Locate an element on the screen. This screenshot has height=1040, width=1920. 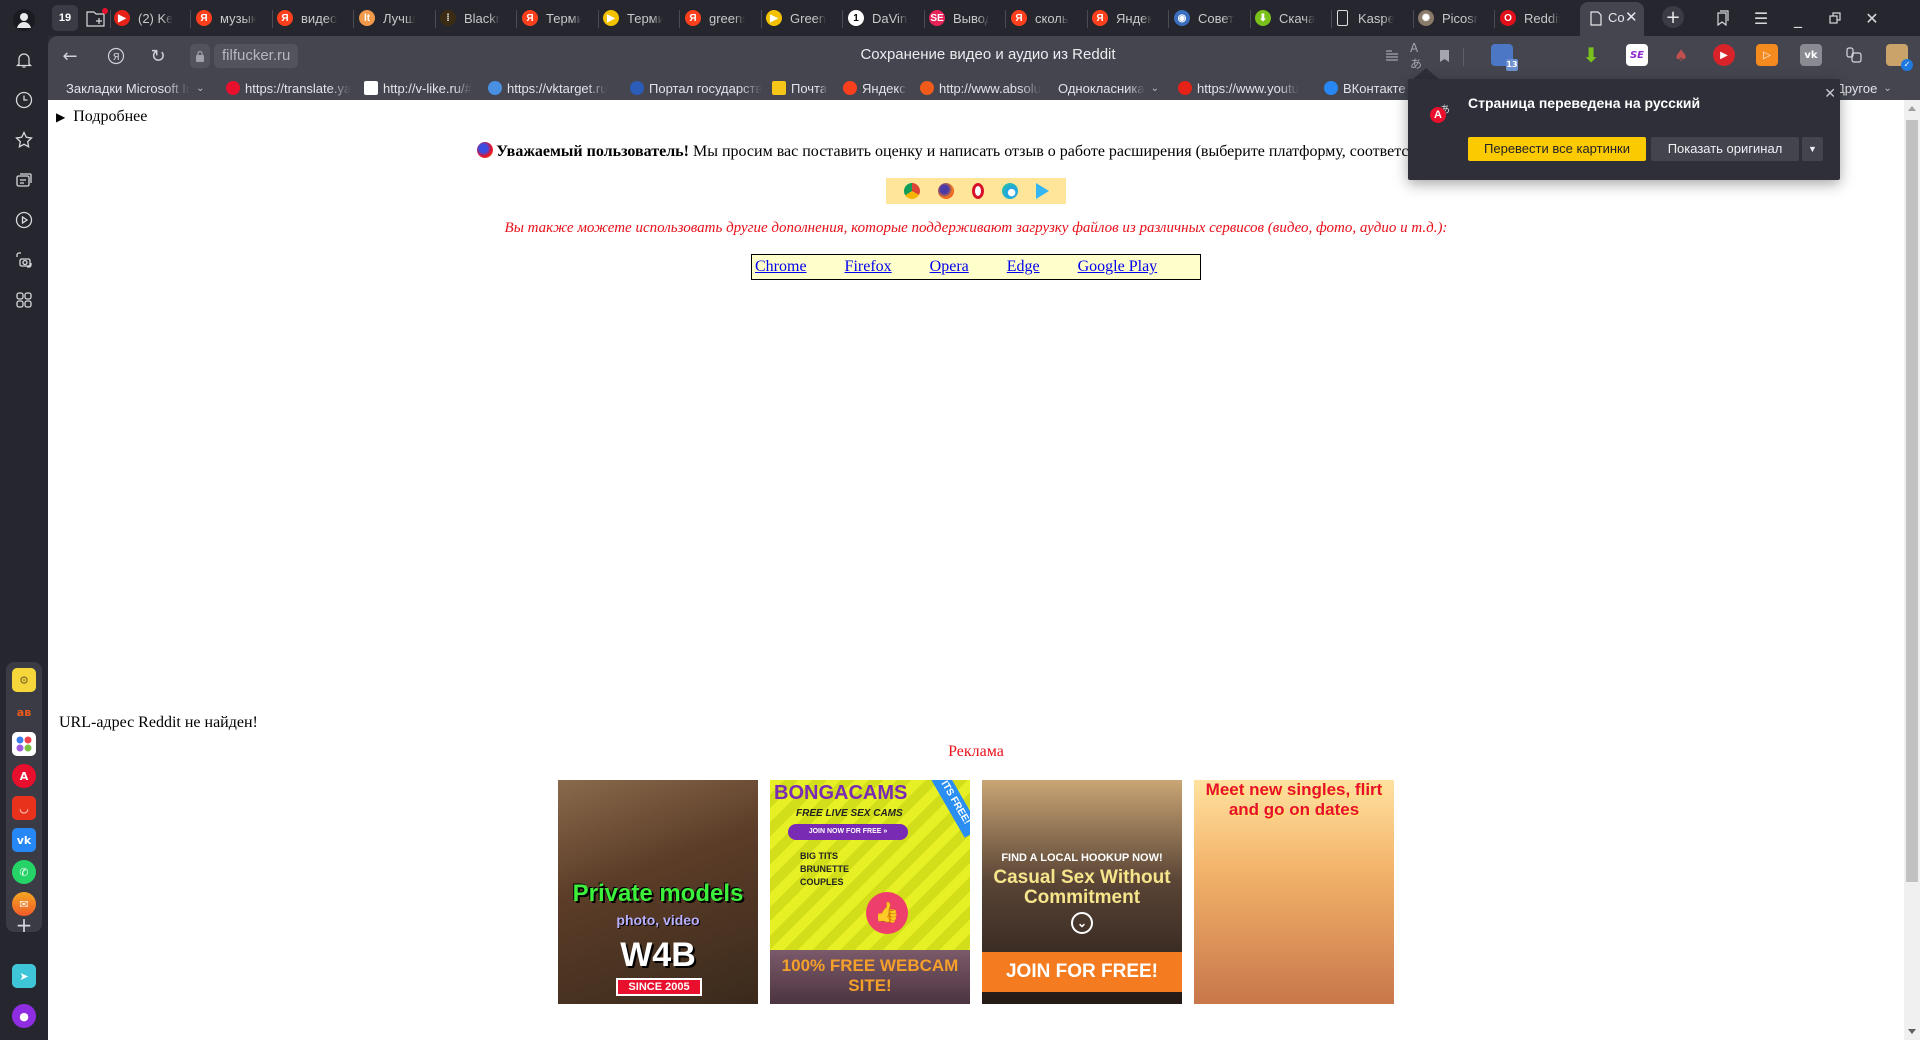
tabs-overview-button: 19 is located at coordinates (65, 18).